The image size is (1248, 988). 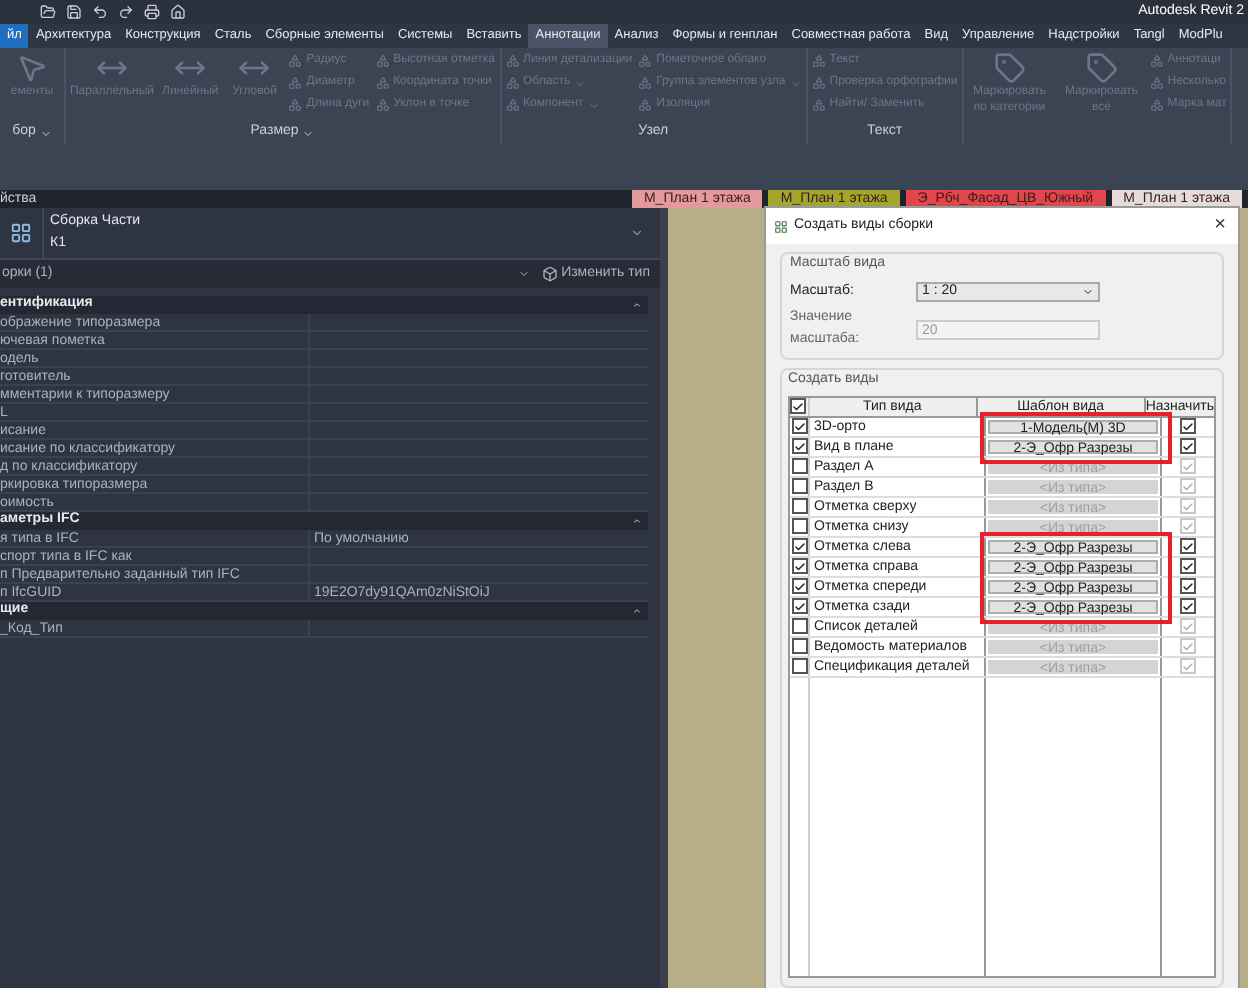 What do you see at coordinates (32, 68) in the screenshot?
I see `cursor-icon` at bounding box center [32, 68].